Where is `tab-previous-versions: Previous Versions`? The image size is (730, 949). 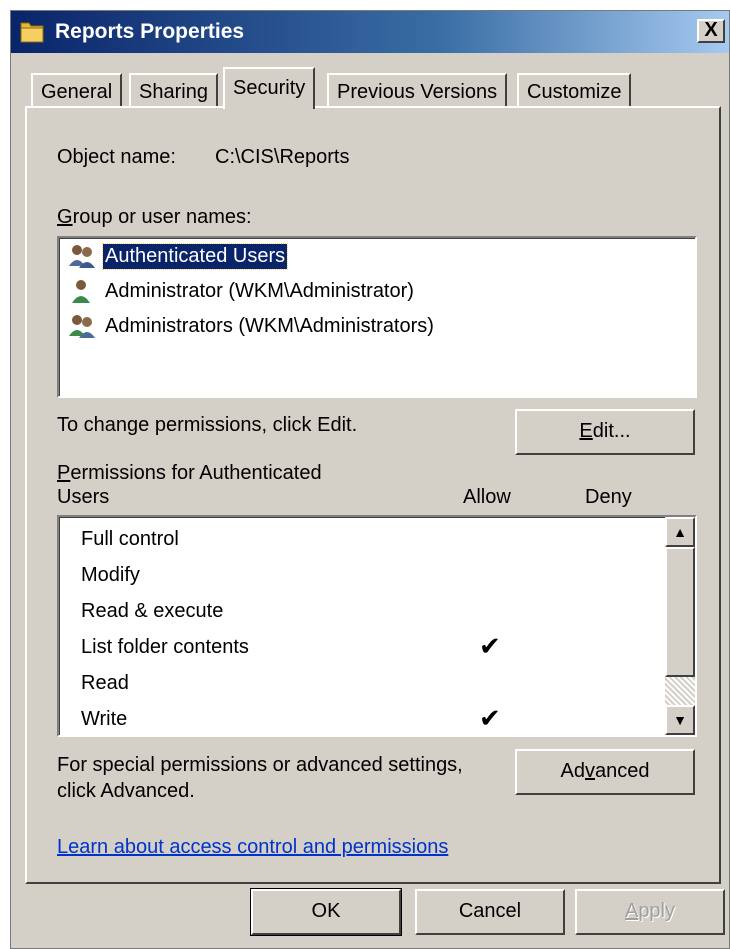
tab-previous-versions: Previous Versions is located at coordinates (417, 89).